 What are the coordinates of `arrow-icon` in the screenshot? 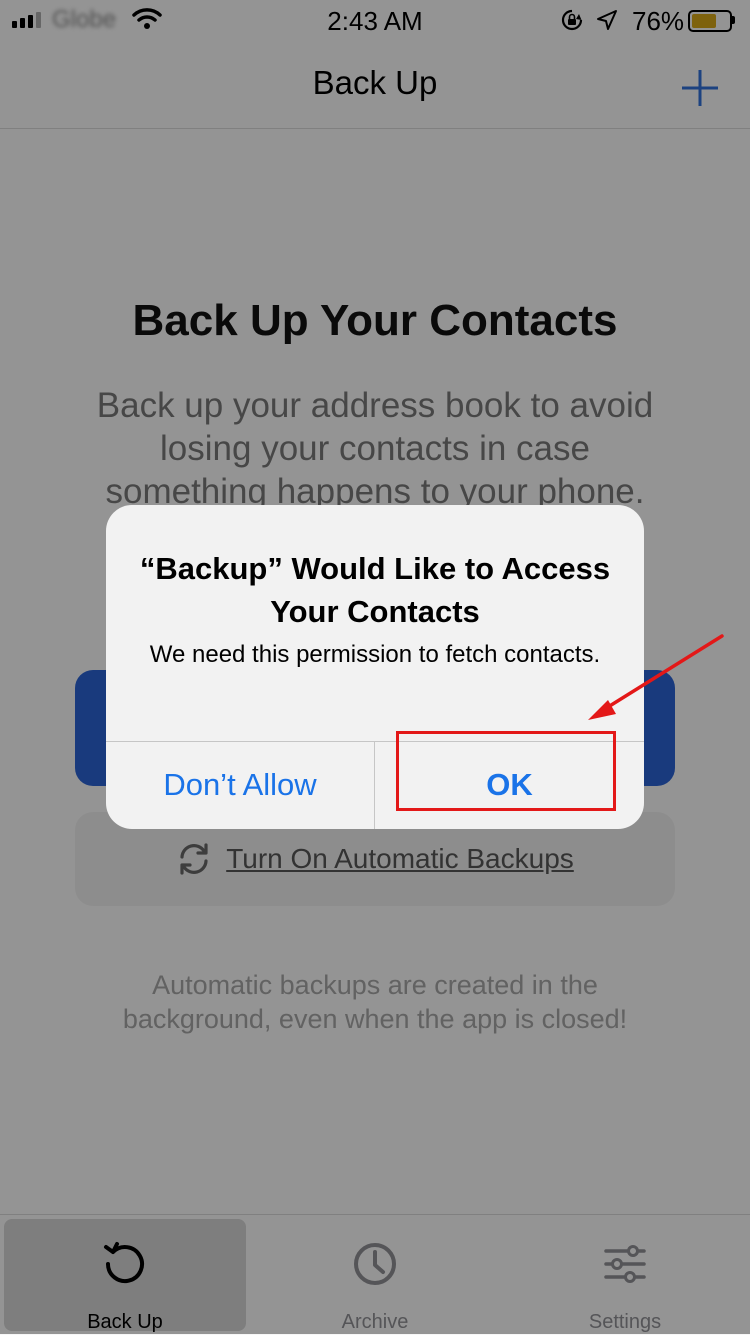 It's located at (656, 677).